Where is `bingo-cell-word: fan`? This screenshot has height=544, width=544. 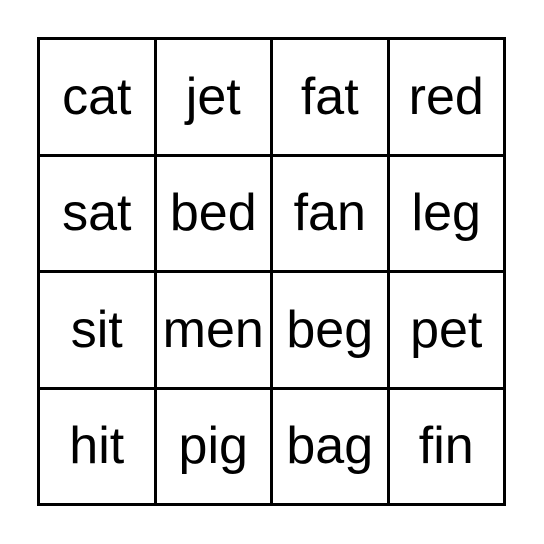
bingo-cell-word: fan is located at coordinates (329, 213).